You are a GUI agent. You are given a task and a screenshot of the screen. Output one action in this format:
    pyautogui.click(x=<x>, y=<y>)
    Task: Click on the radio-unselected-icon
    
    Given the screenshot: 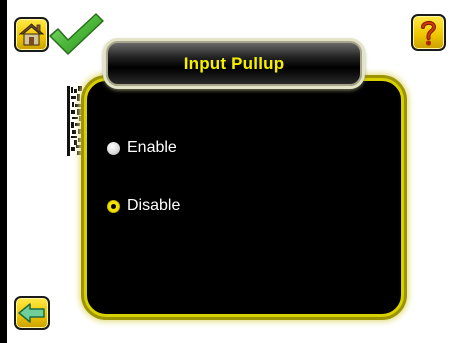 What is the action you would take?
    pyautogui.click(x=113, y=148)
    